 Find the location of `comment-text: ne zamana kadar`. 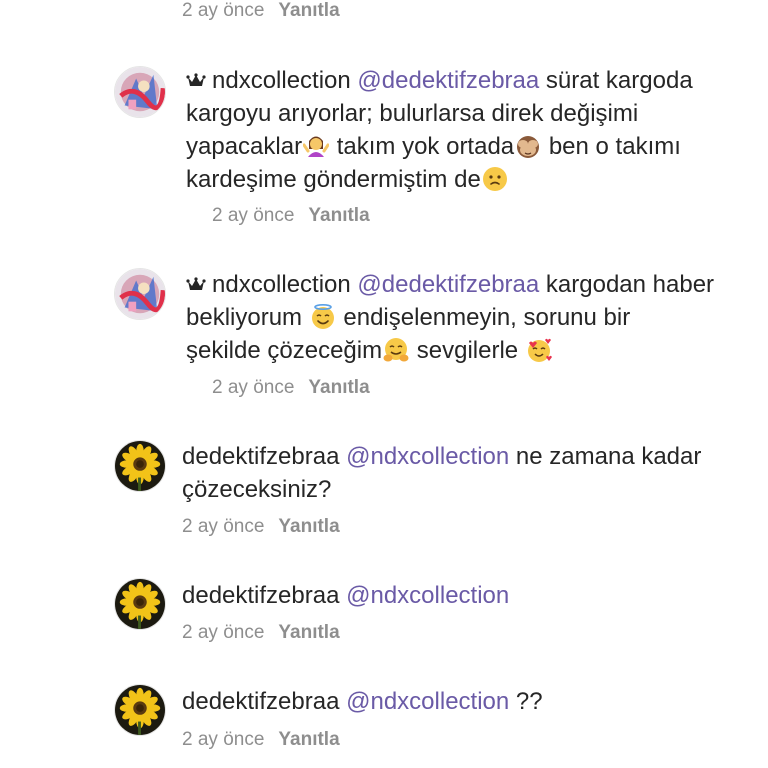

comment-text: ne zamana kadar is located at coordinates (608, 456).